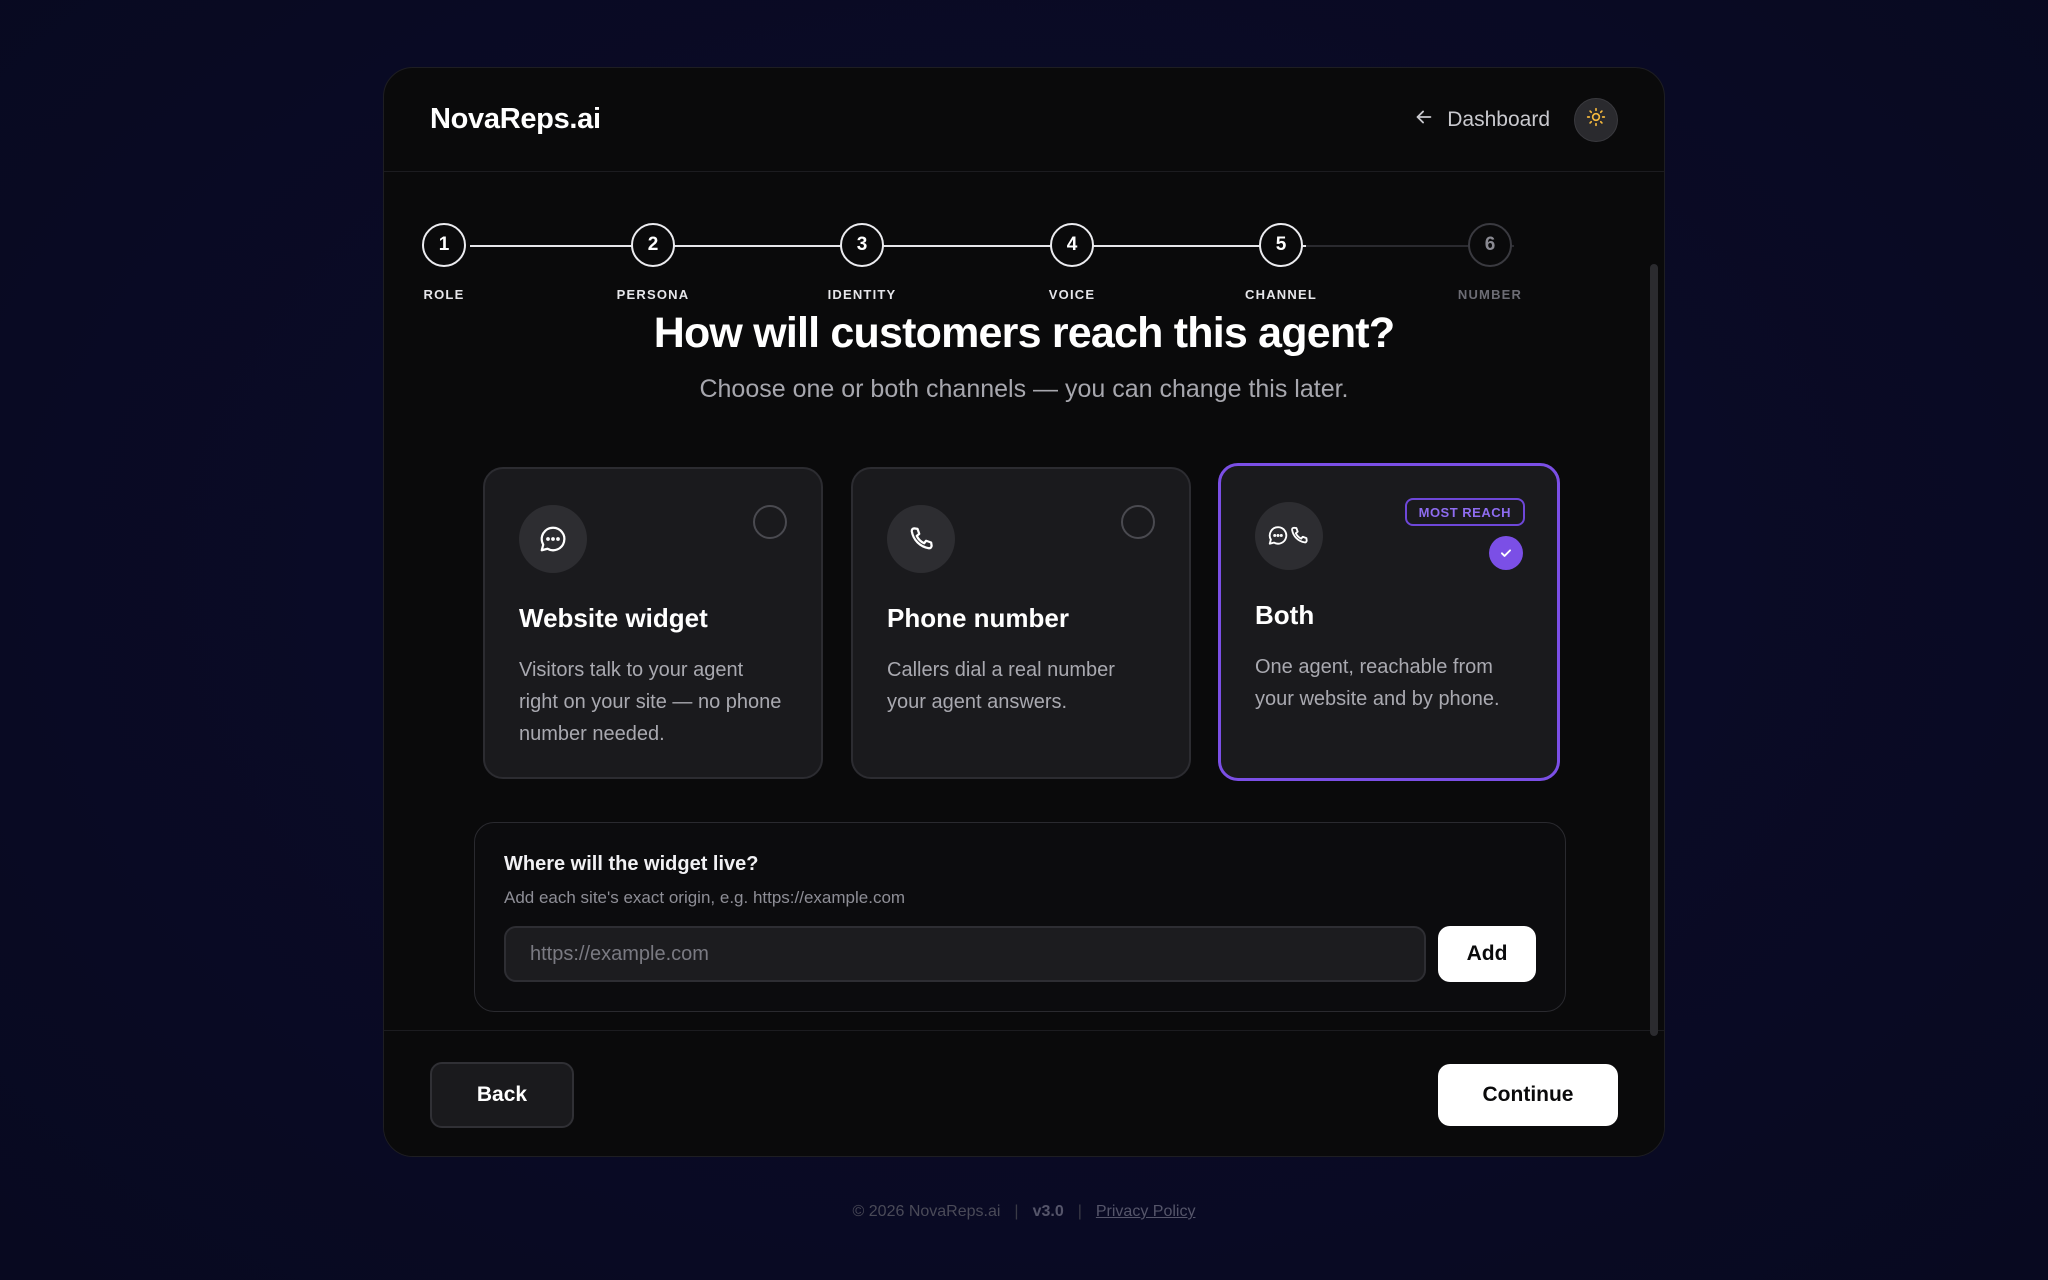 The image size is (2048, 1280). I want to click on step-number: 2, so click(653, 245).